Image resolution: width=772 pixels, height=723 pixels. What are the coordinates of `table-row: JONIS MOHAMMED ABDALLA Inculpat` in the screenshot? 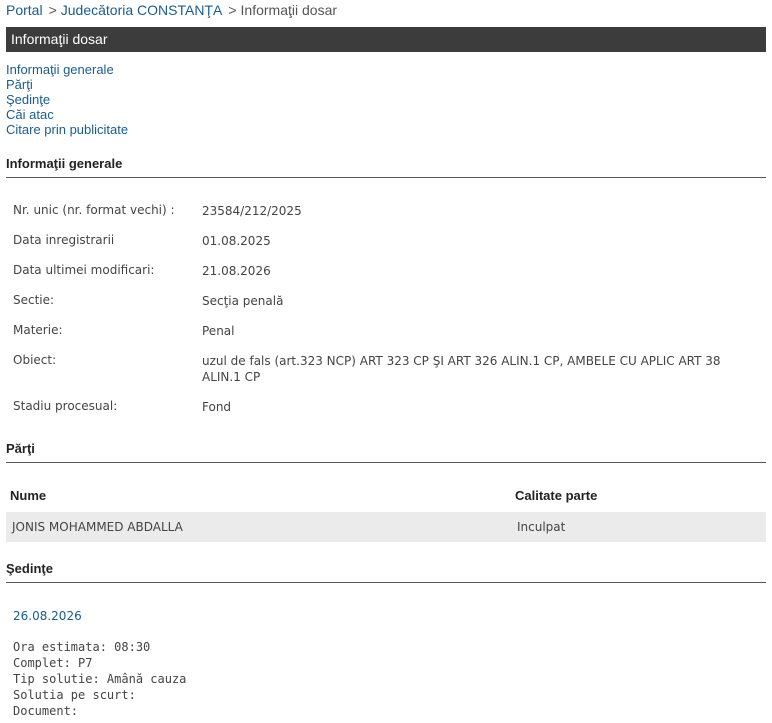 It's located at (386, 527).